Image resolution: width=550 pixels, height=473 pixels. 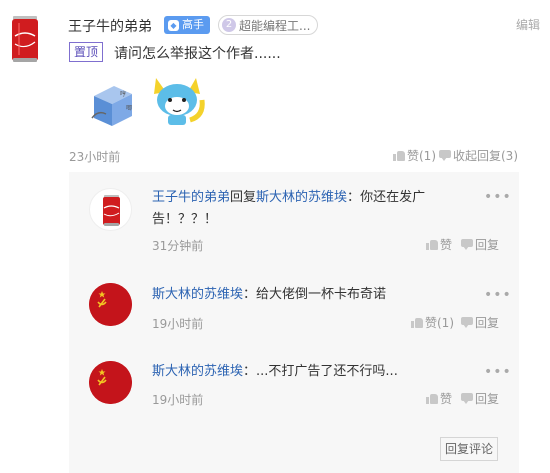 I want to click on reply-text: 王子牛的弟弟回复斯大林的苏维埃：你还在发广 告！？？！, so click(x=302, y=209).